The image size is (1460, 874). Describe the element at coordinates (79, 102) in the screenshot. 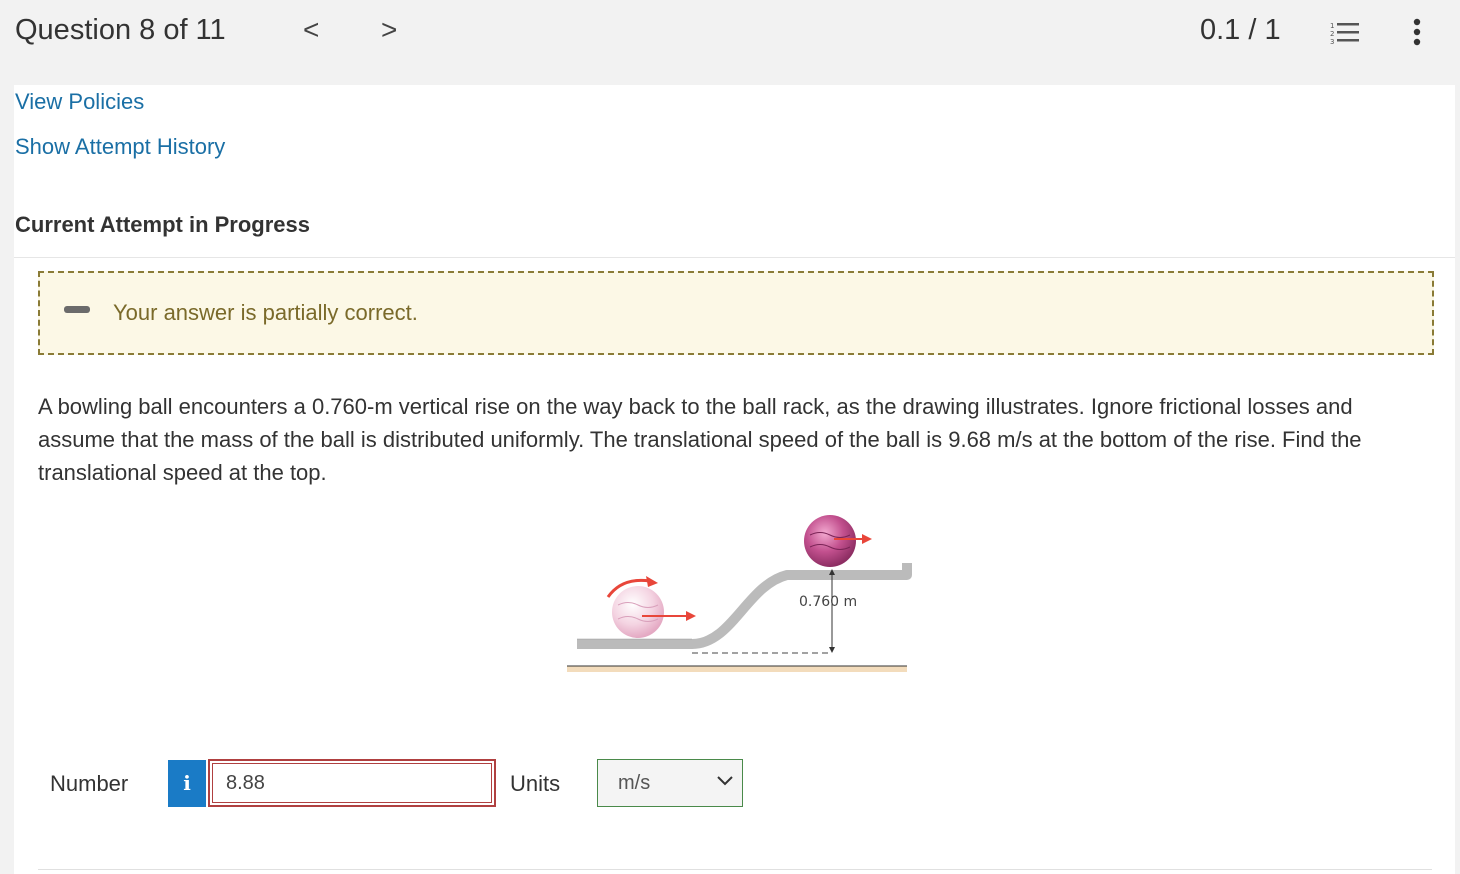

I see `view-policies-link: View Policies` at that location.